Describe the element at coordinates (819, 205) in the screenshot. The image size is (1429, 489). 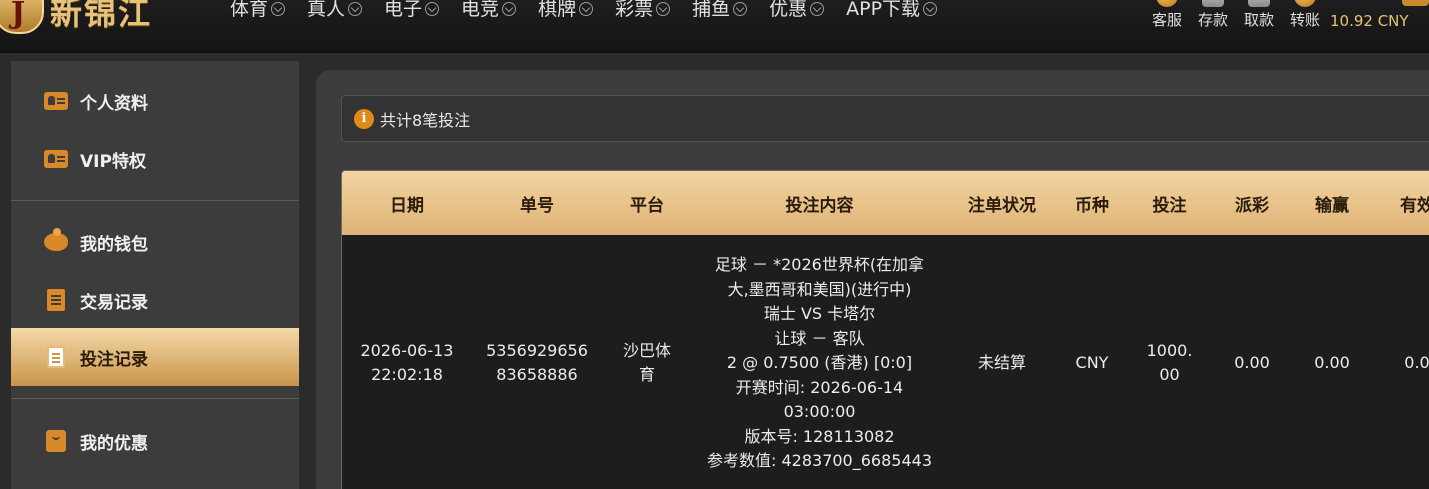
I see `column-header-bet-content: 投注内容` at that location.